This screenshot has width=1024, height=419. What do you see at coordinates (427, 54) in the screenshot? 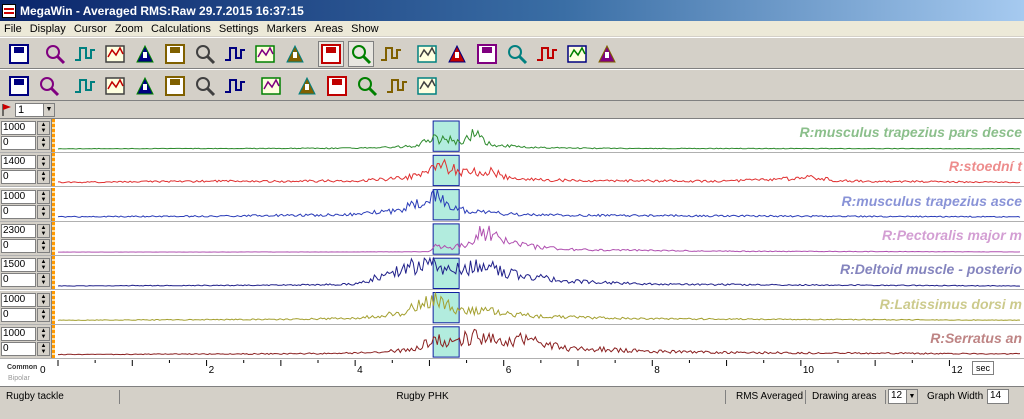
I see `waveform-edit-button` at bounding box center [427, 54].